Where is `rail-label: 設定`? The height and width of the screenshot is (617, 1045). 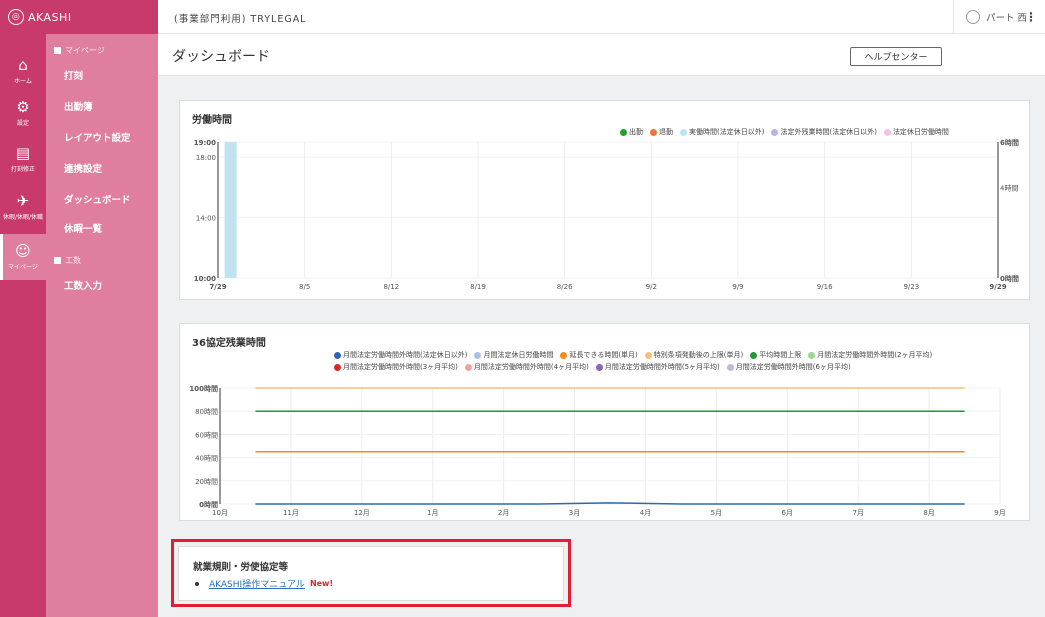 rail-label: 設定 is located at coordinates (22, 123).